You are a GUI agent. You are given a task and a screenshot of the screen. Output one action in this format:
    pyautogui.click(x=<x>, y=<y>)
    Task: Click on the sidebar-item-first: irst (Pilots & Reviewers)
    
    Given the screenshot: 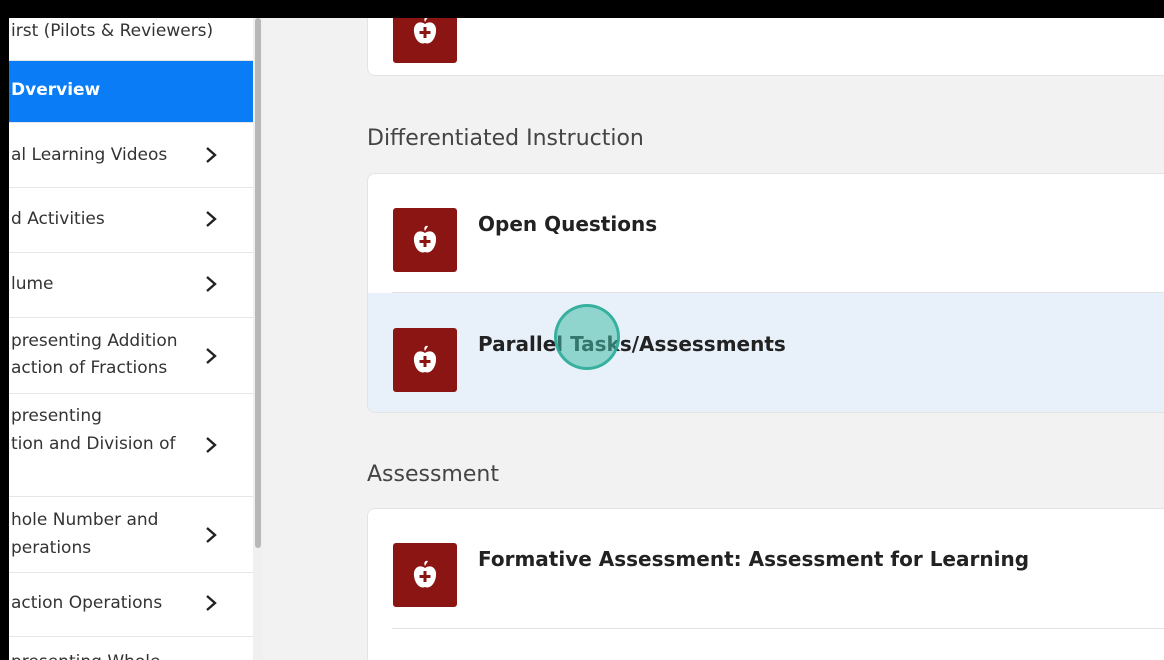 What is the action you would take?
    pyautogui.click(x=131, y=39)
    